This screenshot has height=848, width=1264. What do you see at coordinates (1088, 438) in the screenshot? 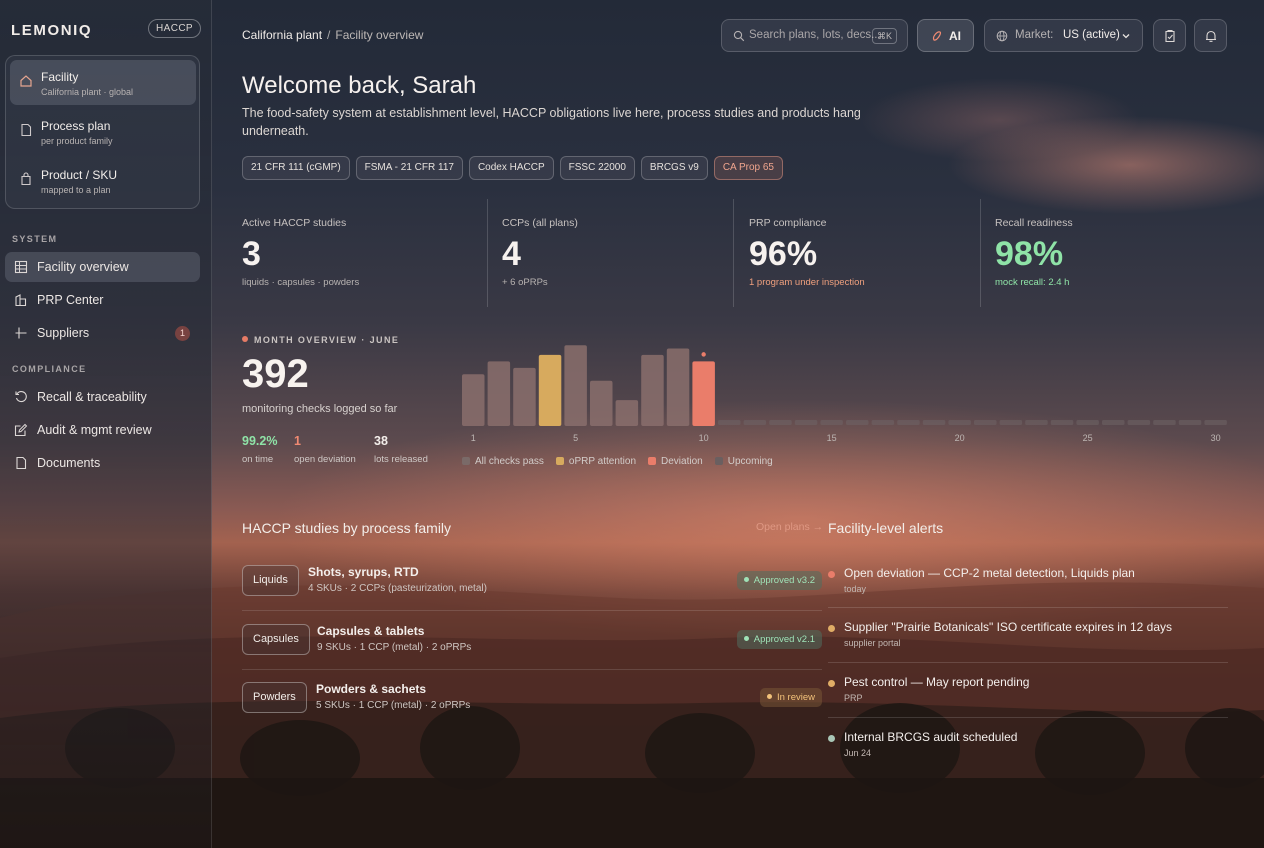
I see `x-tick-label: 25` at bounding box center [1088, 438].